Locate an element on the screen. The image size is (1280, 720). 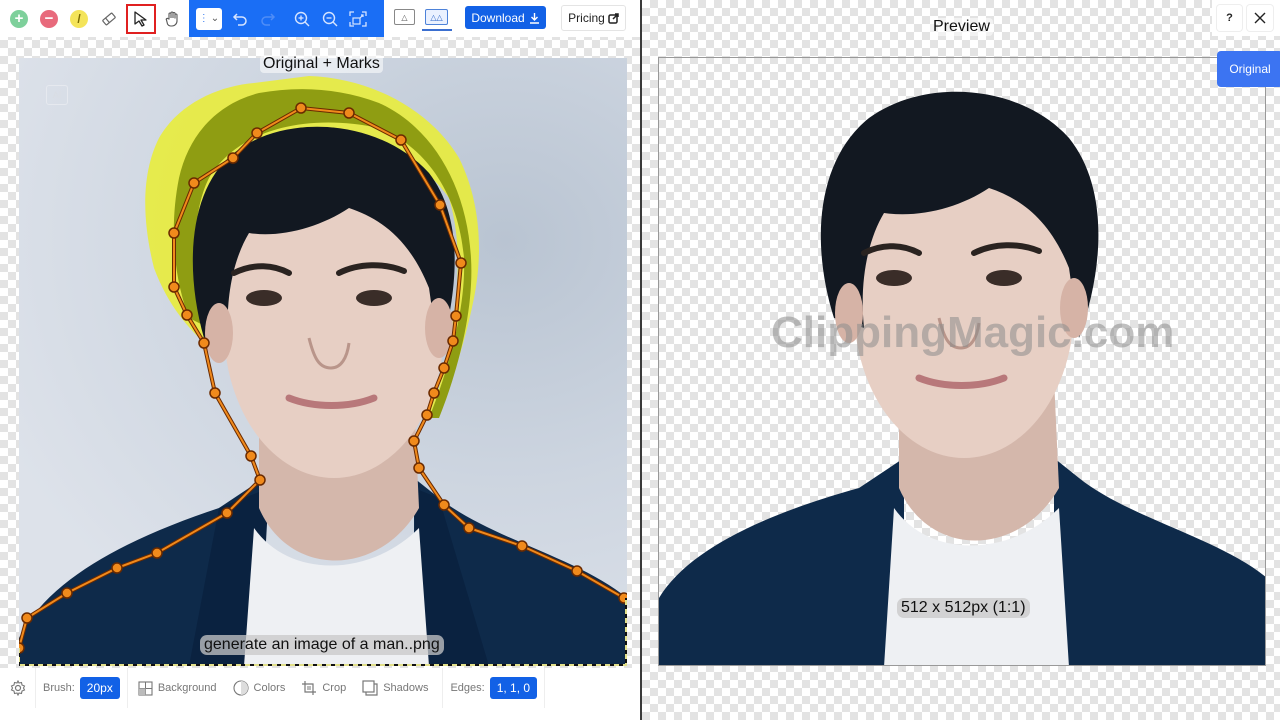
left-panel-title: Original + Marks is located at coordinates (321, 64).